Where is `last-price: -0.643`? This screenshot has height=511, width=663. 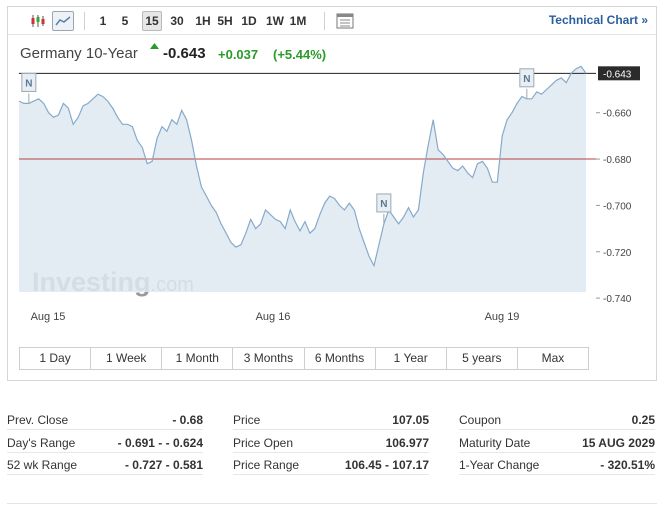 last-price: -0.643 is located at coordinates (184, 53).